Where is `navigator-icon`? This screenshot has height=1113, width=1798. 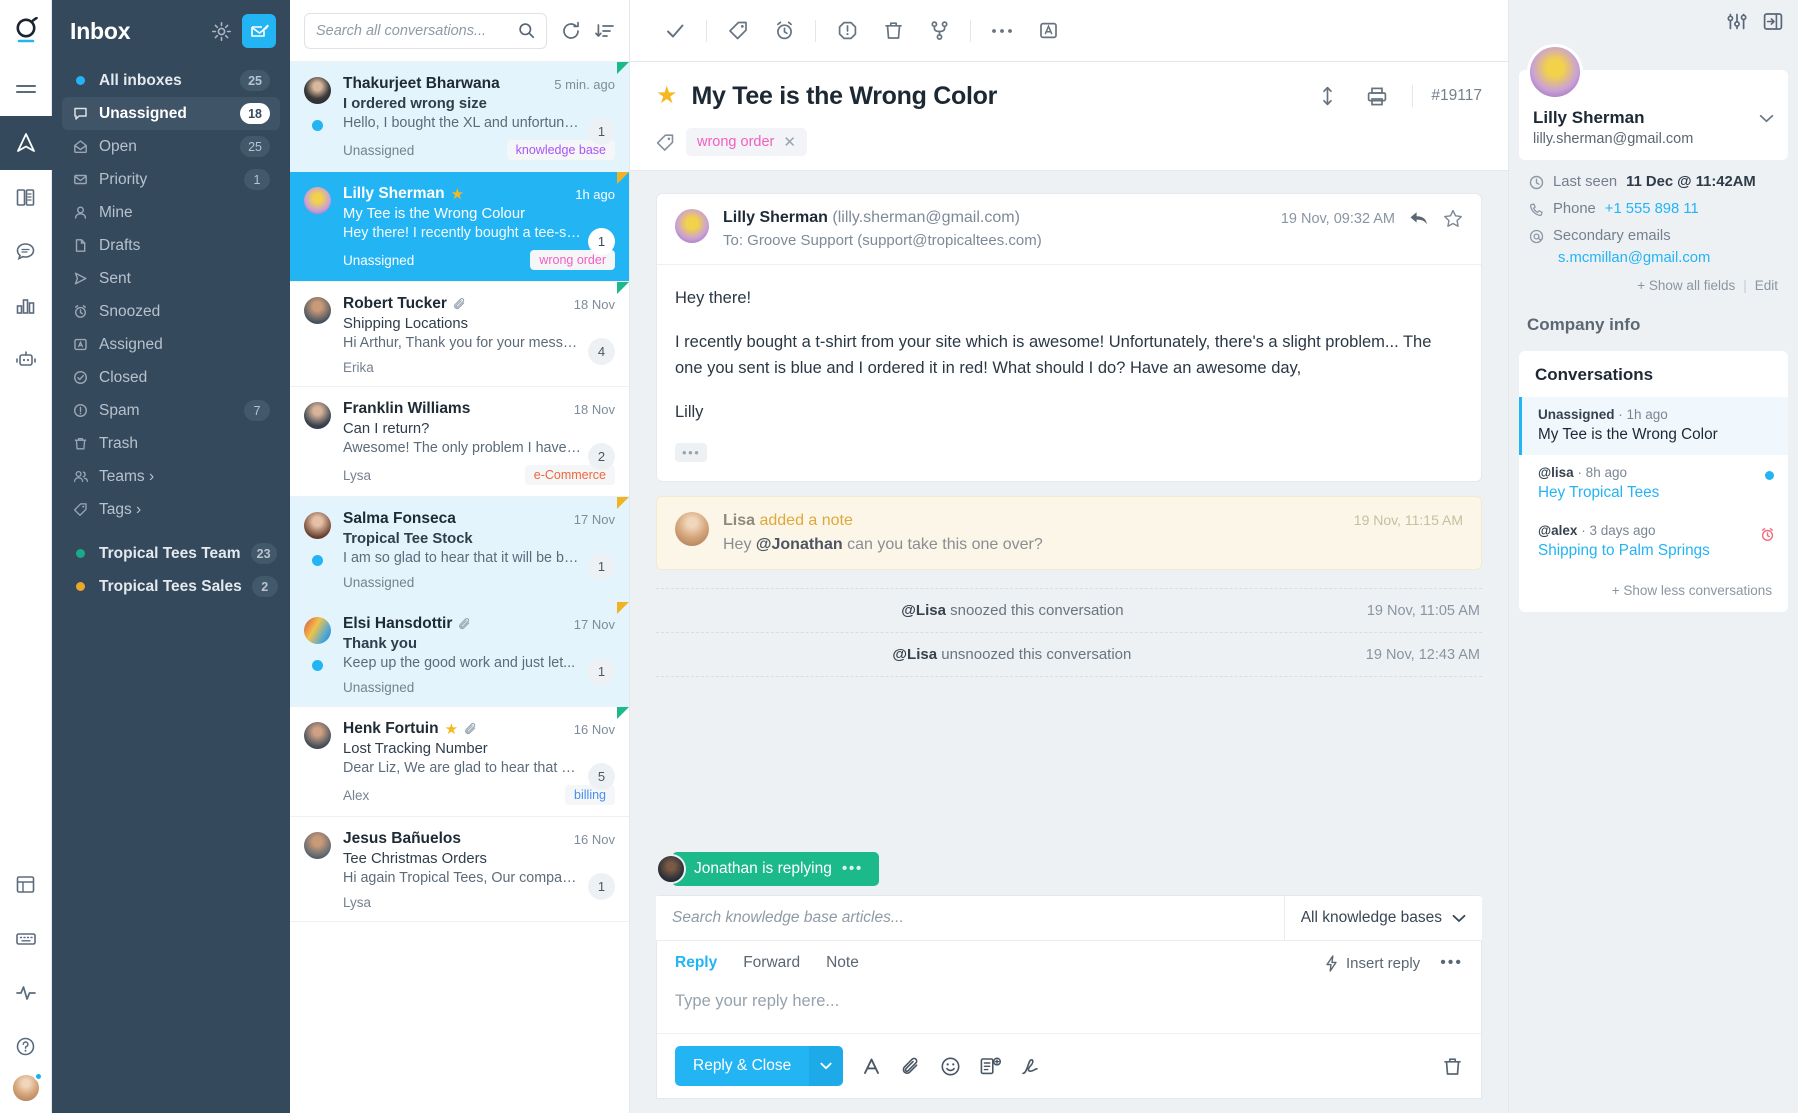 navigator-icon is located at coordinates (26, 143).